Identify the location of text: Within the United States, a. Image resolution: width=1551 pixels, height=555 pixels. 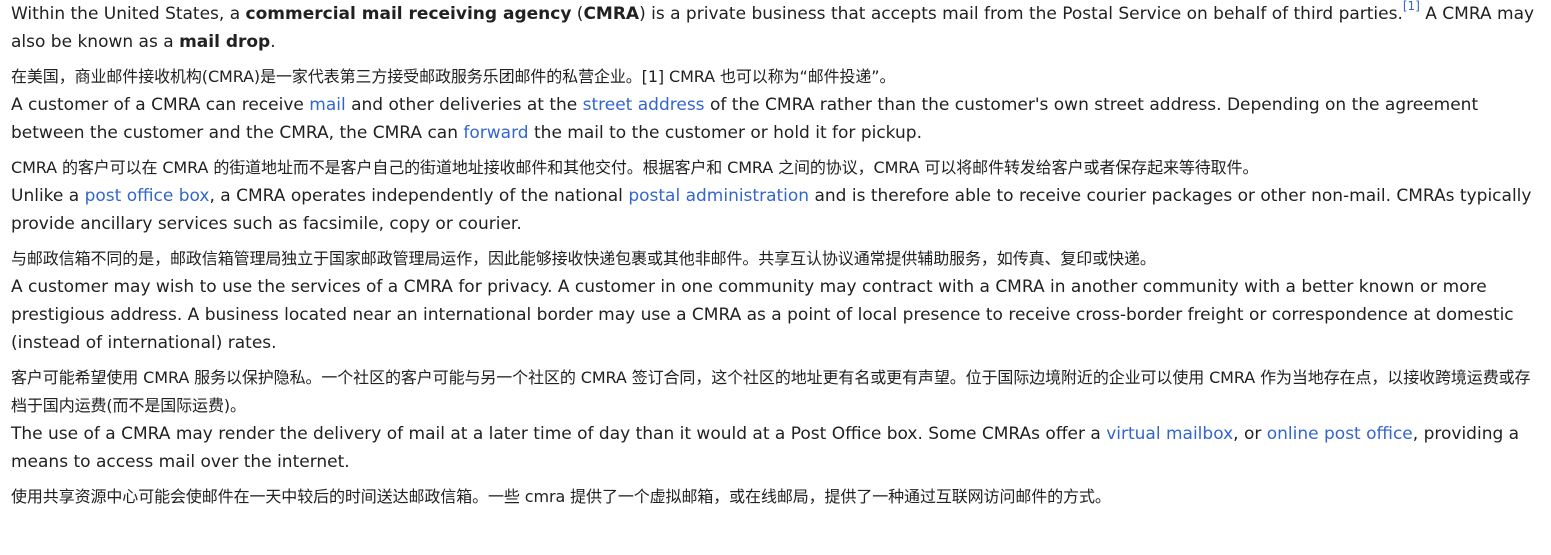
(128, 14).